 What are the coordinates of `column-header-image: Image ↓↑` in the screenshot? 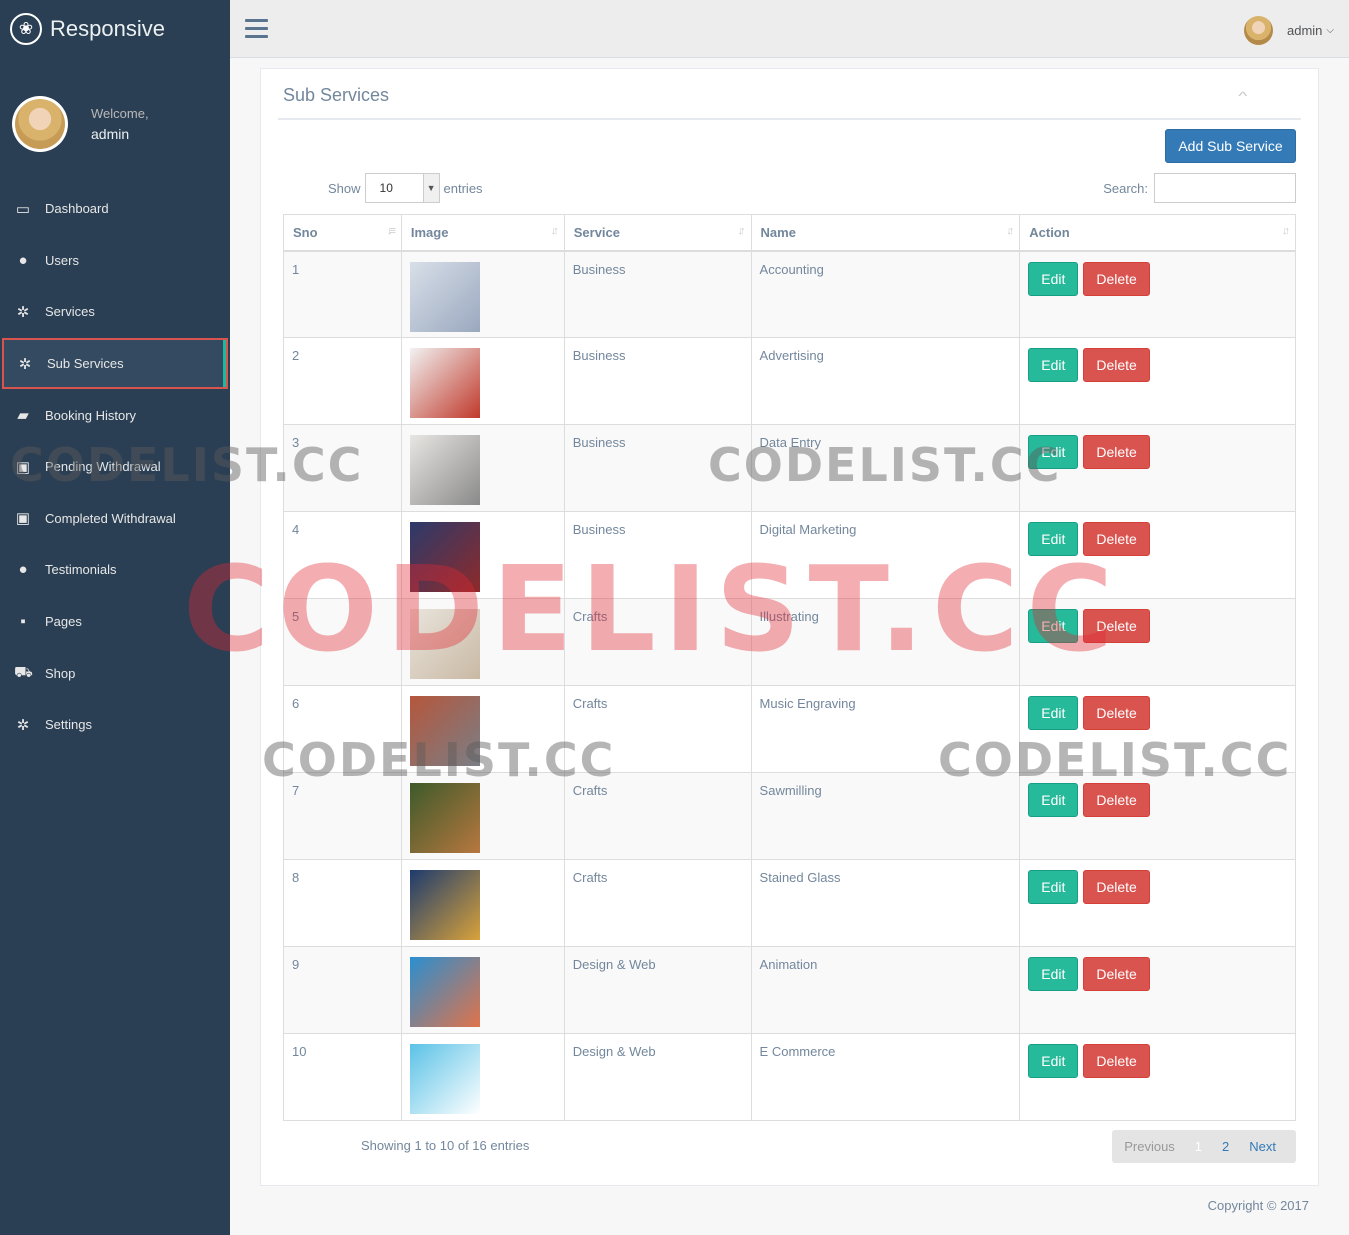 It's located at (482, 233).